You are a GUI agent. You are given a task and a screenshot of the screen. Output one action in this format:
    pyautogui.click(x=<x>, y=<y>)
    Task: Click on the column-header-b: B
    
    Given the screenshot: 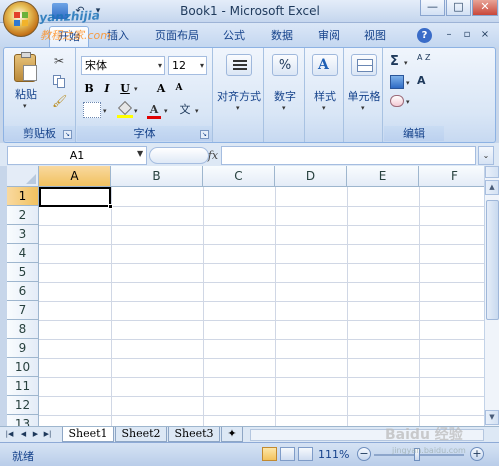 What is the action you would take?
    pyautogui.click(x=157, y=176)
    